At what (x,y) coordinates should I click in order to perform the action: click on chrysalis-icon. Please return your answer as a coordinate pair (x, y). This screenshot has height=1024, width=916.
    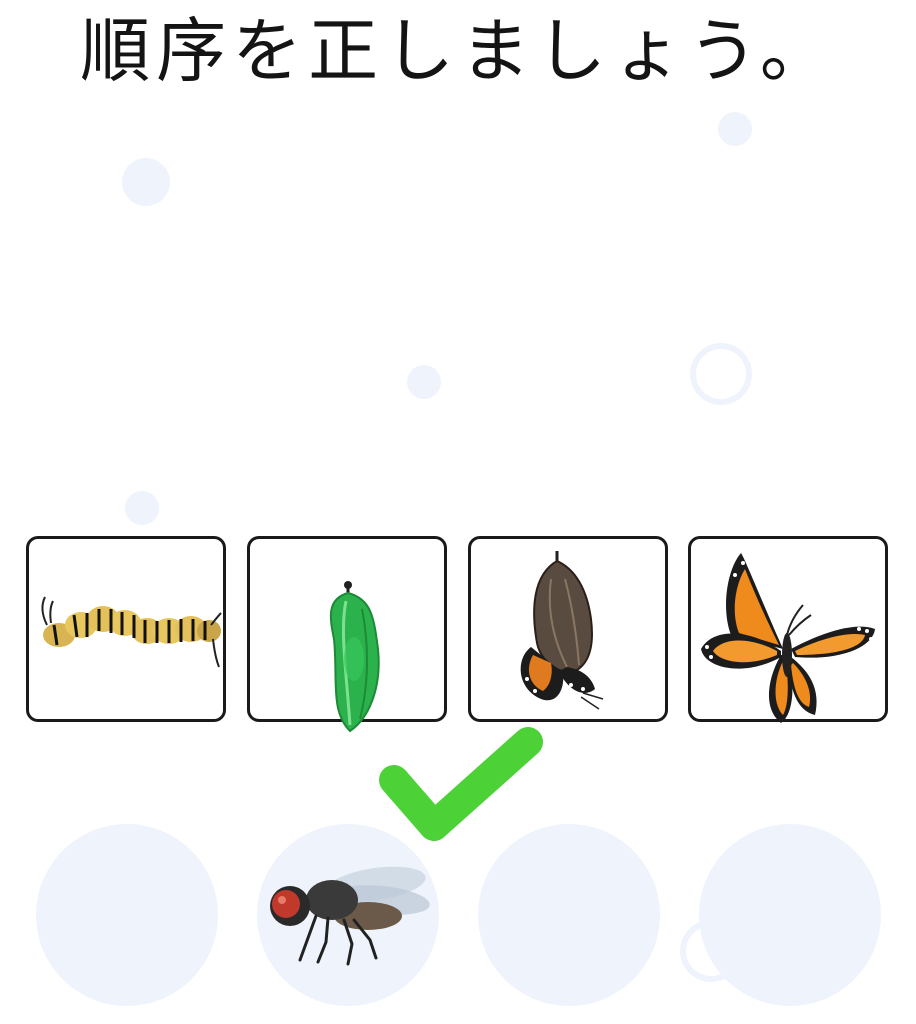
    Looking at the image, I should click on (354, 657).